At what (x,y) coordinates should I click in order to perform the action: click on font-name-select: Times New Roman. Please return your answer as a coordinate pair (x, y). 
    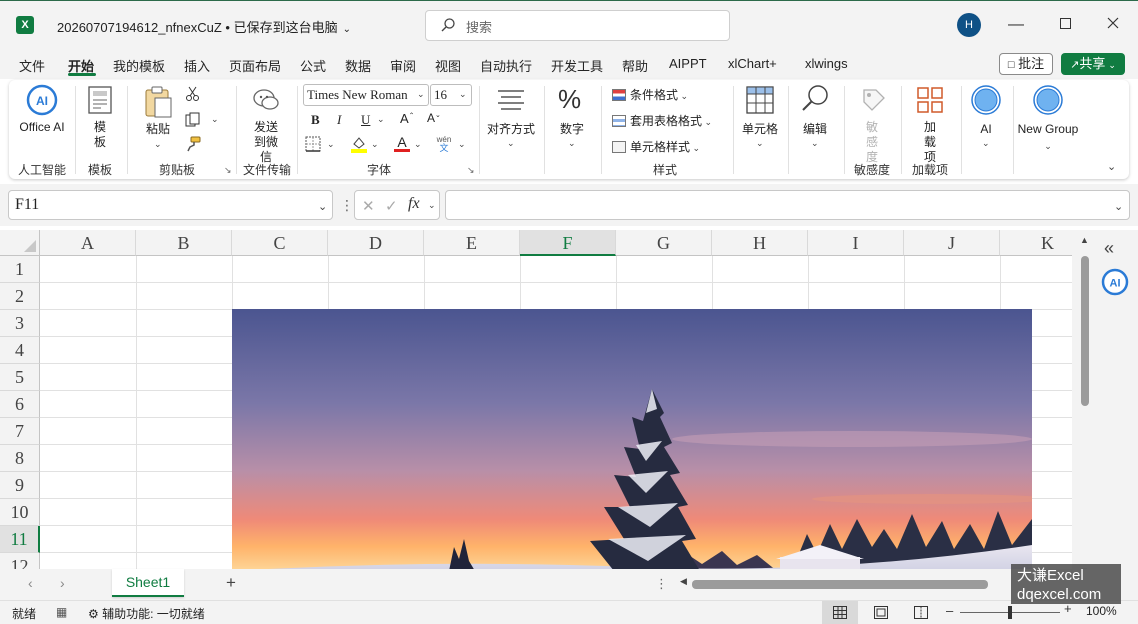
    Looking at the image, I should click on (366, 95).